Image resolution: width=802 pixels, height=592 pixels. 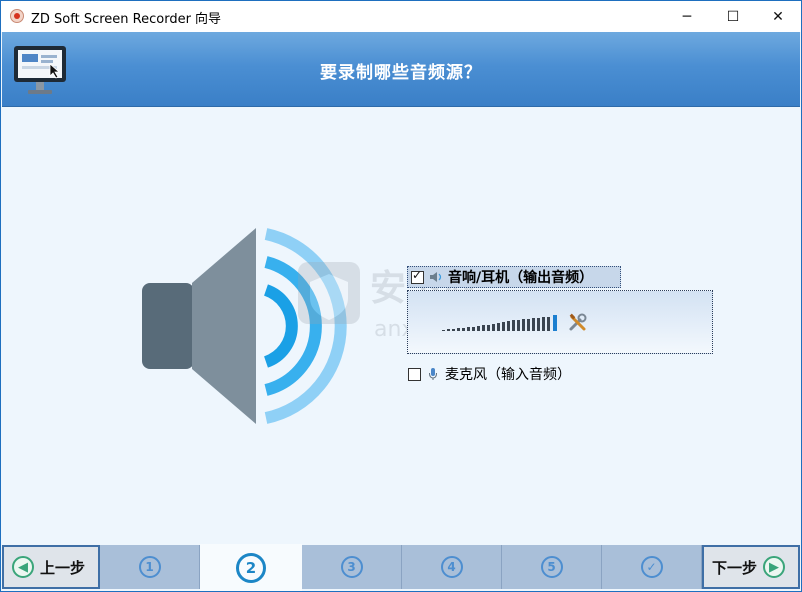 What do you see at coordinates (401, 73) in the screenshot?
I see `page-title: 要录制哪些音频源？` at bounding box center [401, 73].